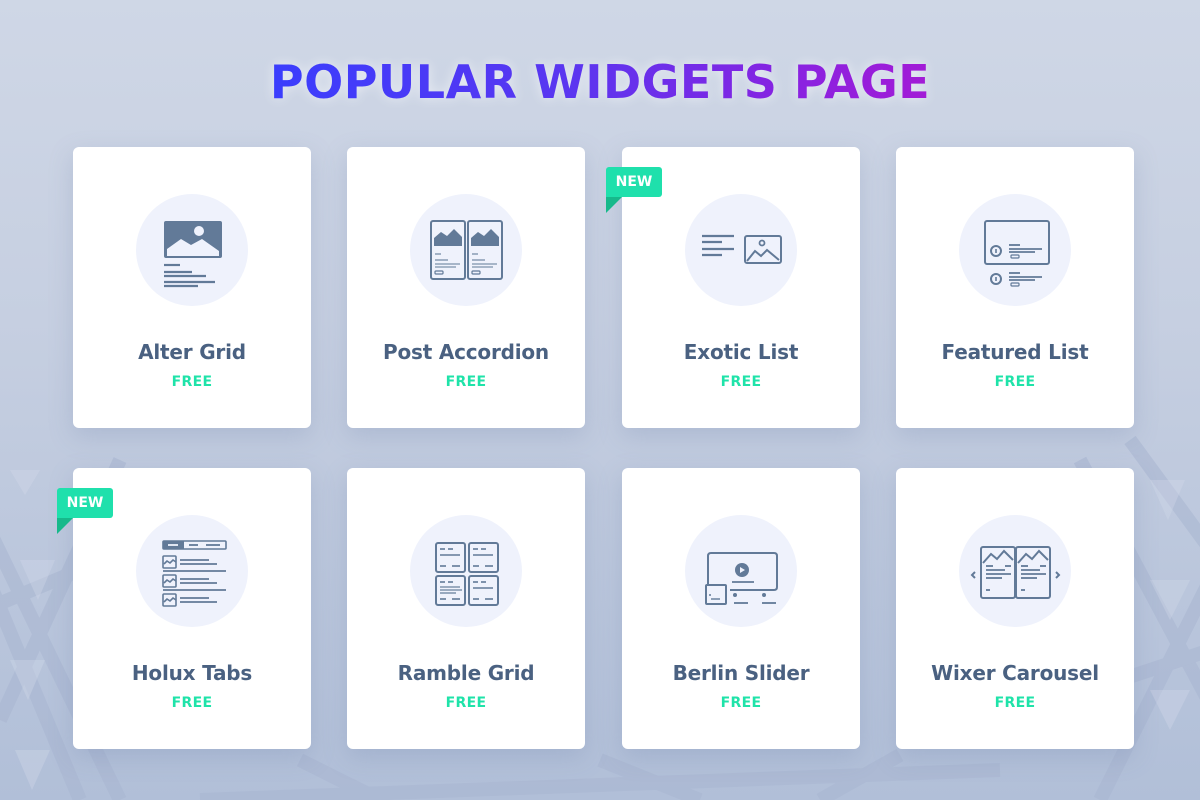  What do you see at coordinates (193, 254) in the screenshot?
I see `image-post-icon` at bounding box center [193, 254].